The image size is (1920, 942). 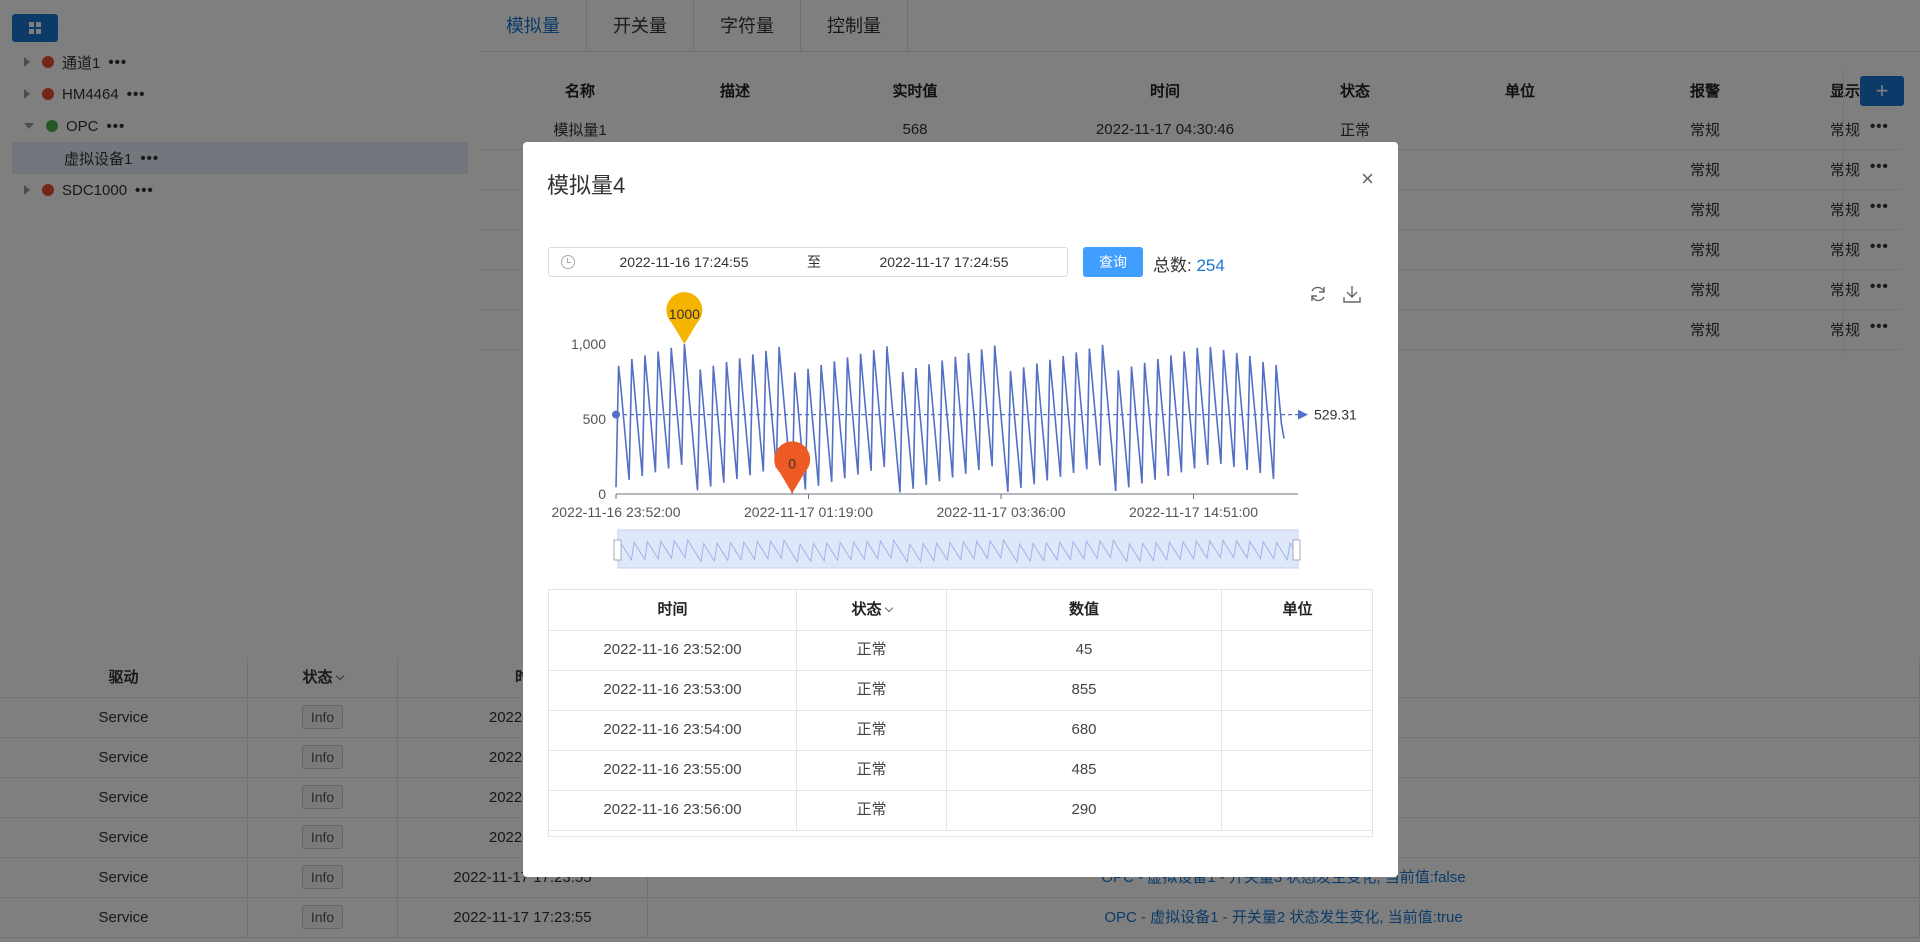 What do you see at coordinates (684, 262) in the screenshot?
I see `start-time-input: 2022-11-16 17:24:55` at bounding box center [684, 262].